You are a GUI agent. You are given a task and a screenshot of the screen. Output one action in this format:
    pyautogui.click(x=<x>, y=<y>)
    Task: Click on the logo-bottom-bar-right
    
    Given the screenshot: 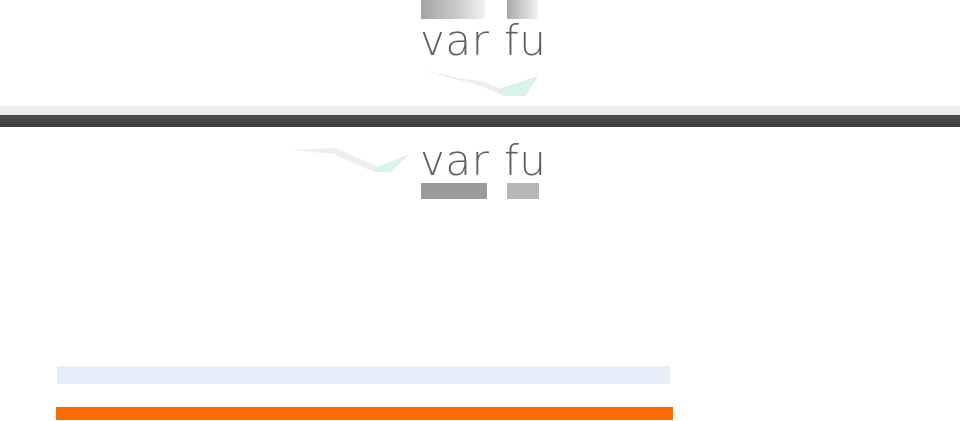 What is the action you would take?
    pyautogui.click(x=523, y=191)
    